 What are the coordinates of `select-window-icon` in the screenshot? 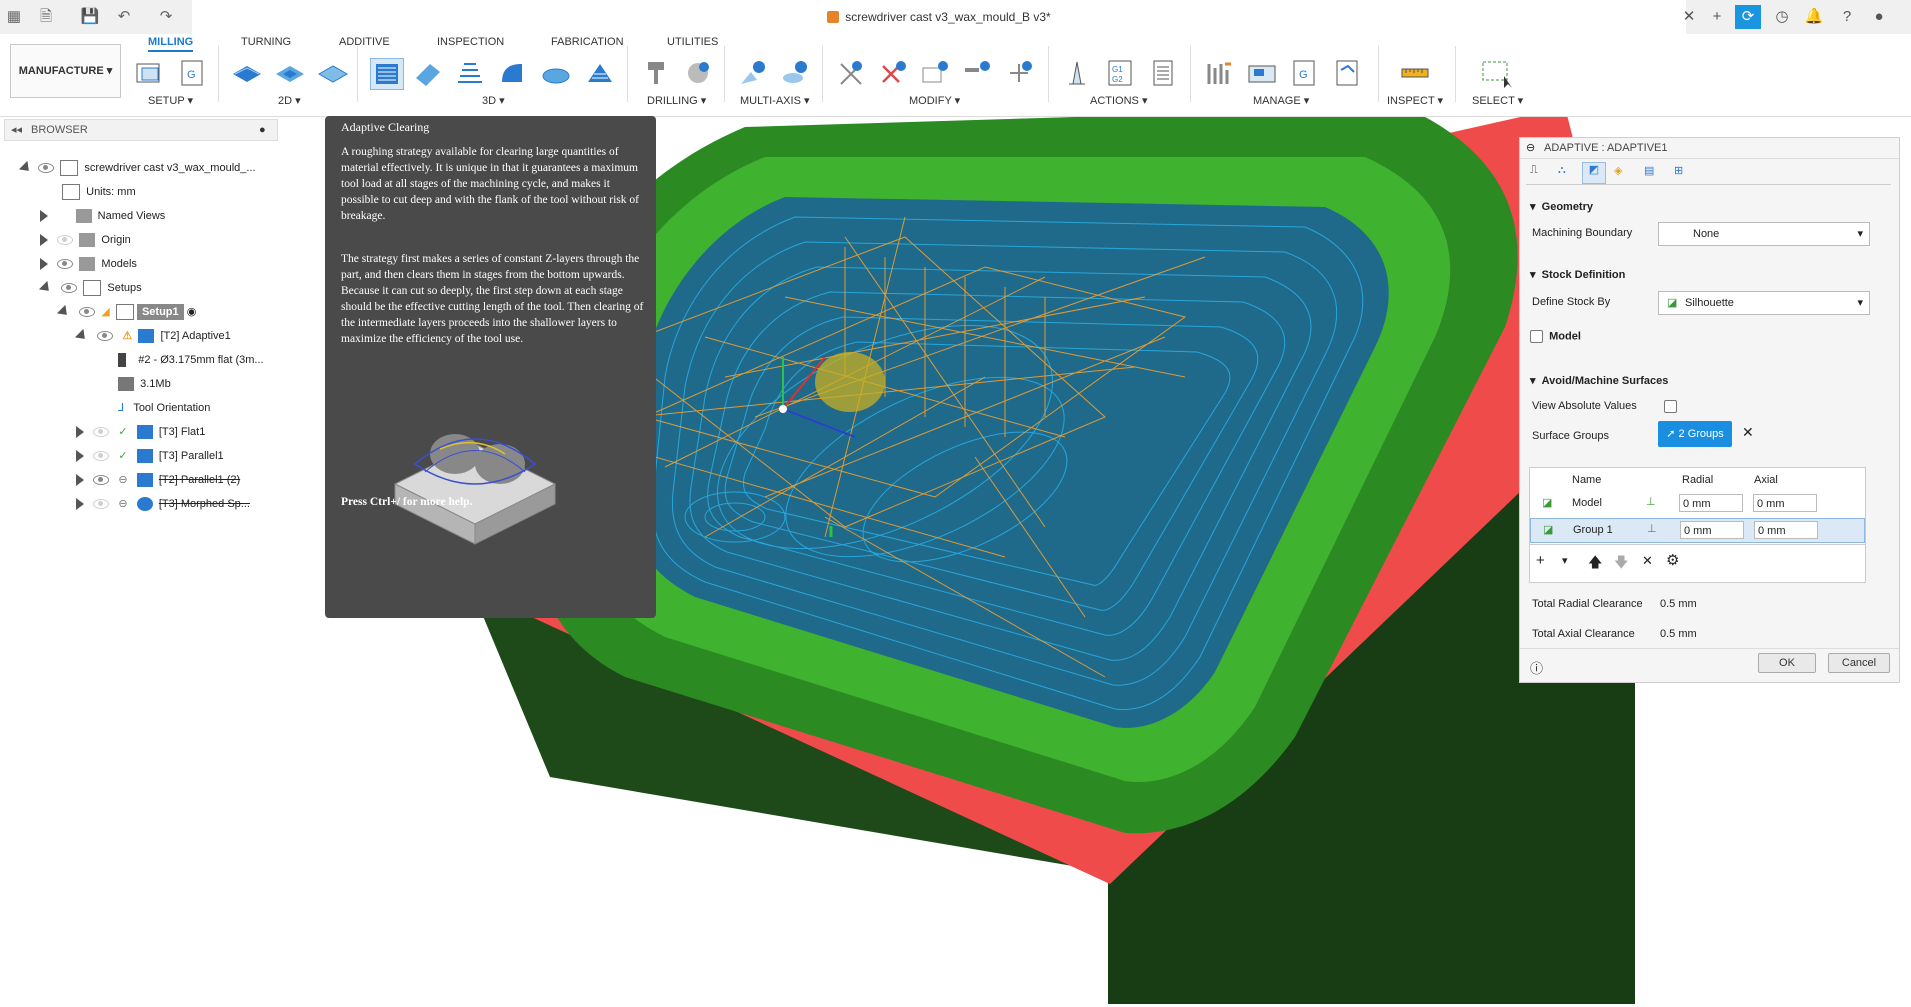 It's located at (1496, 73).